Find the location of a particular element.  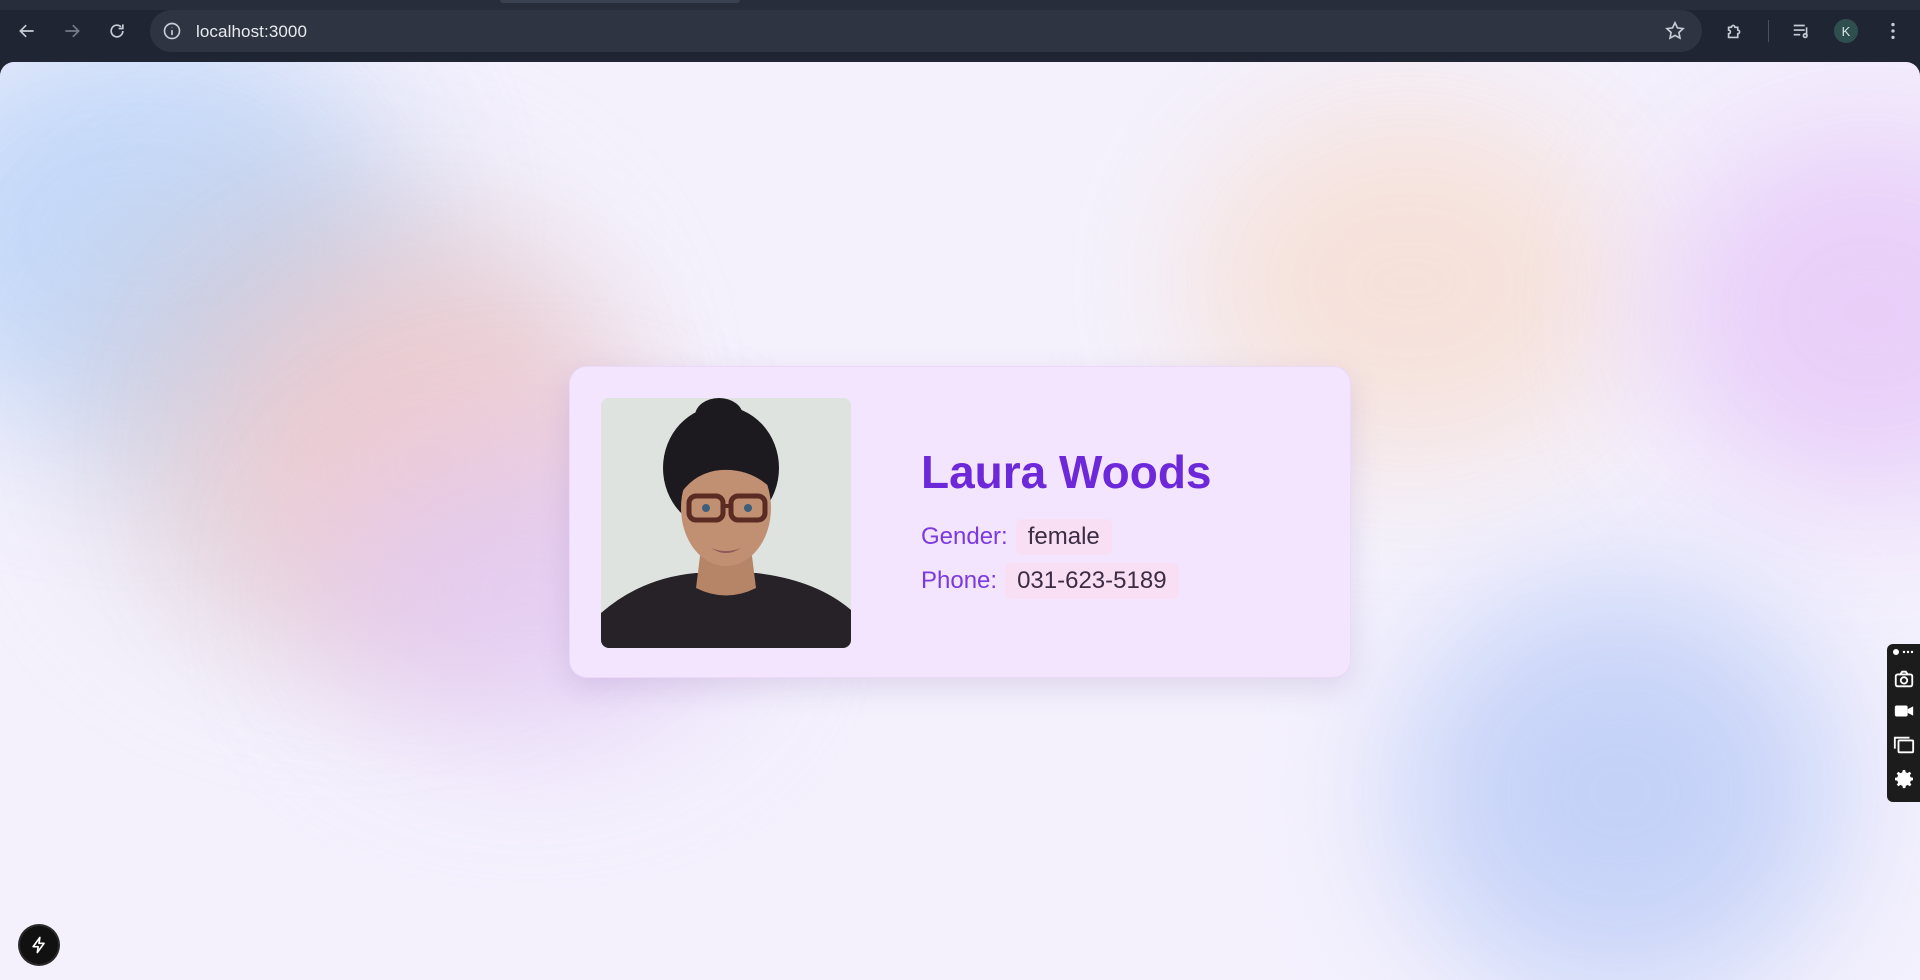

dev-indicator-button is located at coordinates (39, 945).